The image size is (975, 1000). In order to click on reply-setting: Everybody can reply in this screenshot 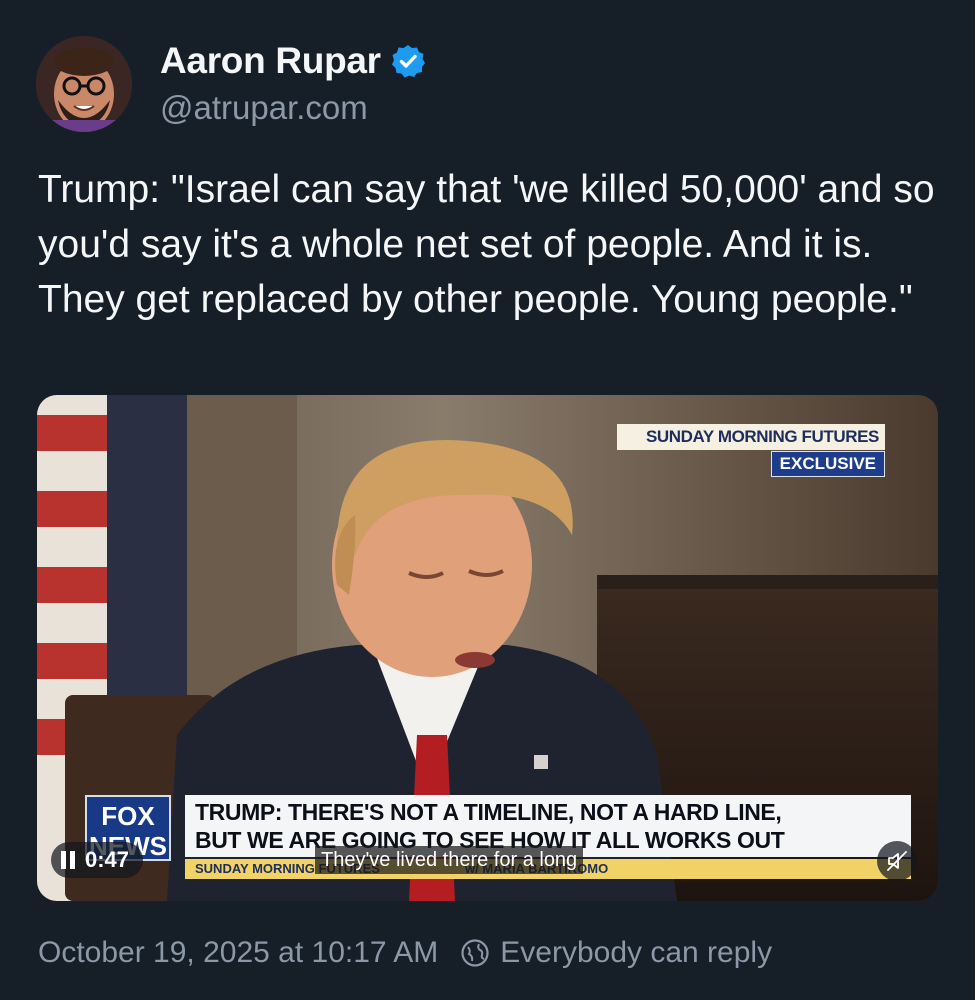, I will do `click(616, 953)`.